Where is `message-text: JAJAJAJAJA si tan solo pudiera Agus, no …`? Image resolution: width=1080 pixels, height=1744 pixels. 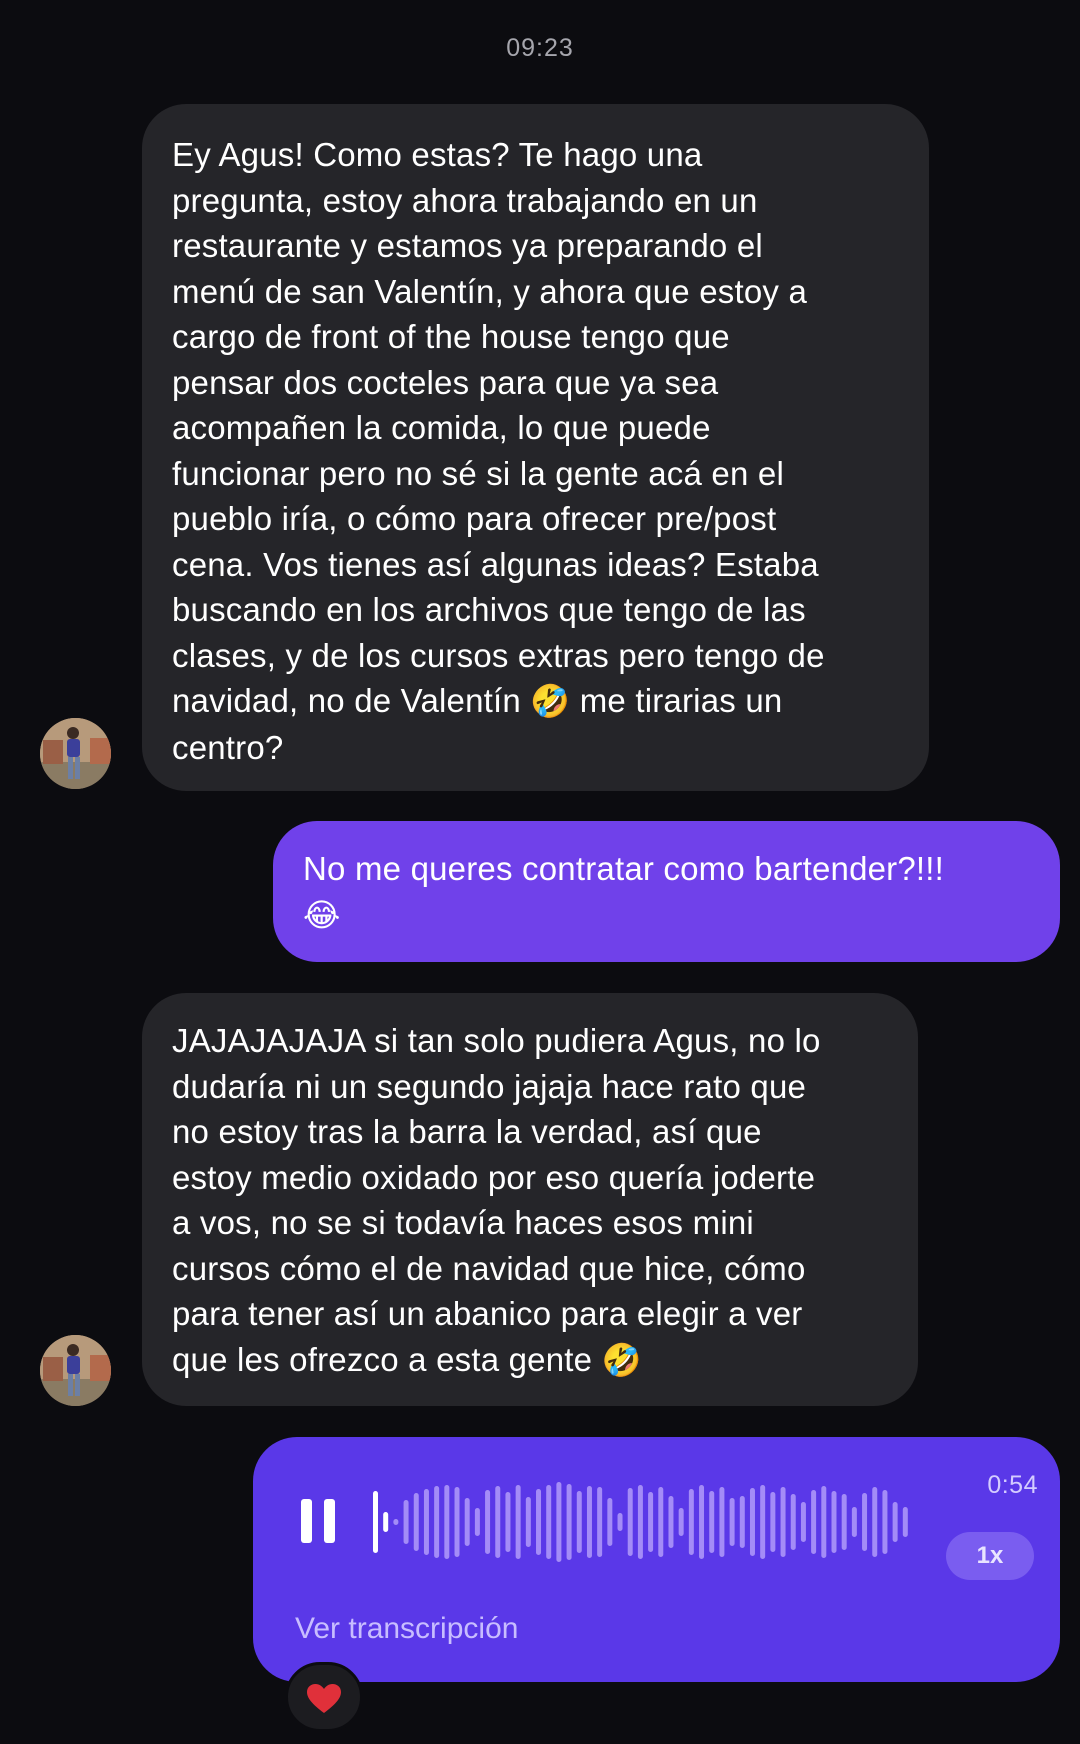 message-text: JAJAJAJAJA si tan solo pudiera Agus, no … is located at coordinates (496, 1200).